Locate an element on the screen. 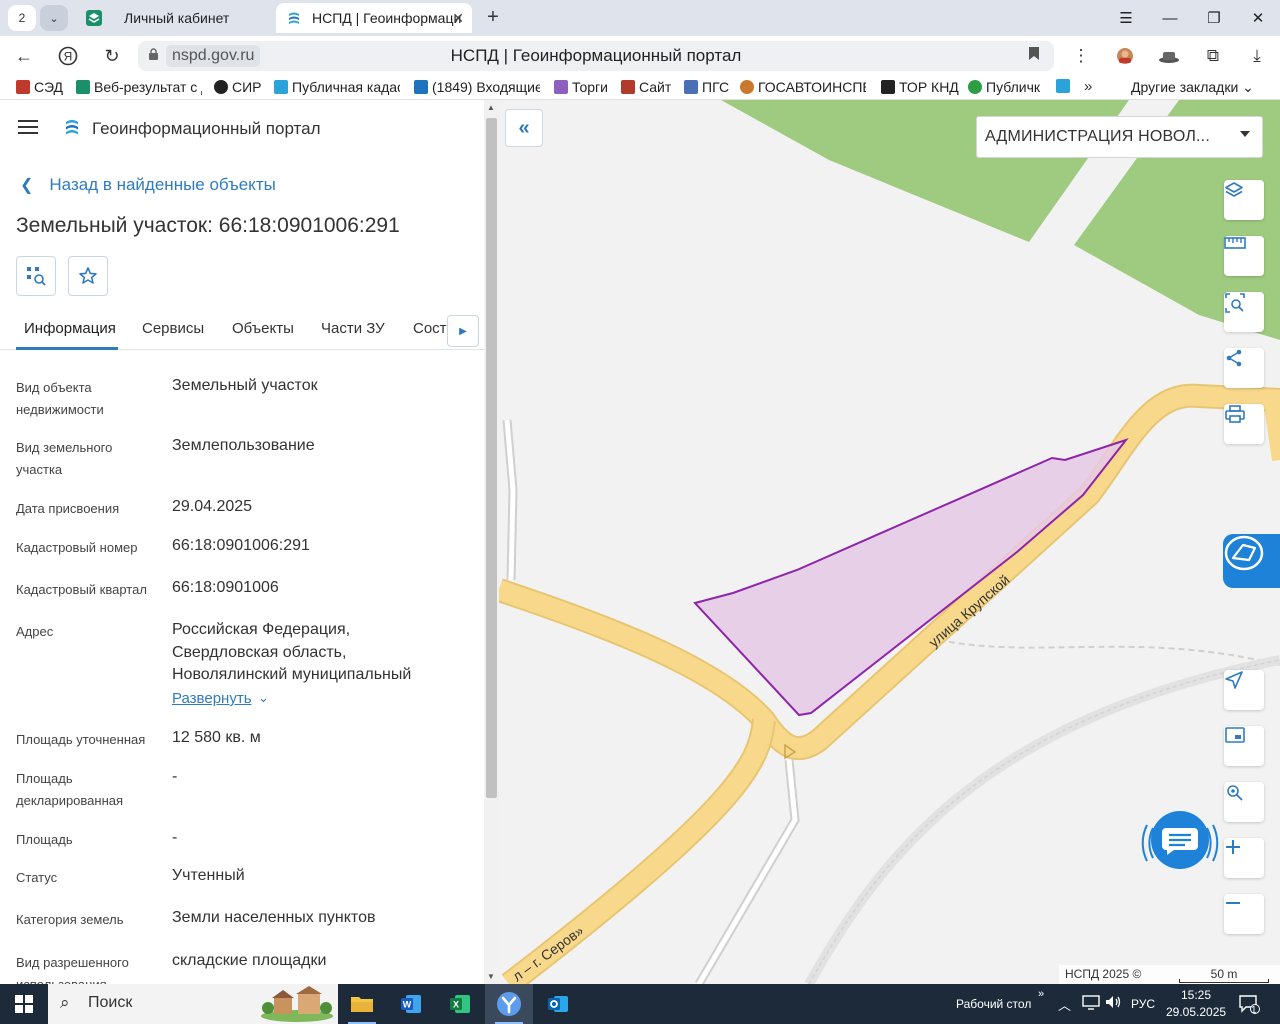 This screenshot has width=1280, height=1024. taskbar-excel: X is located at coordinates (460, 1004).